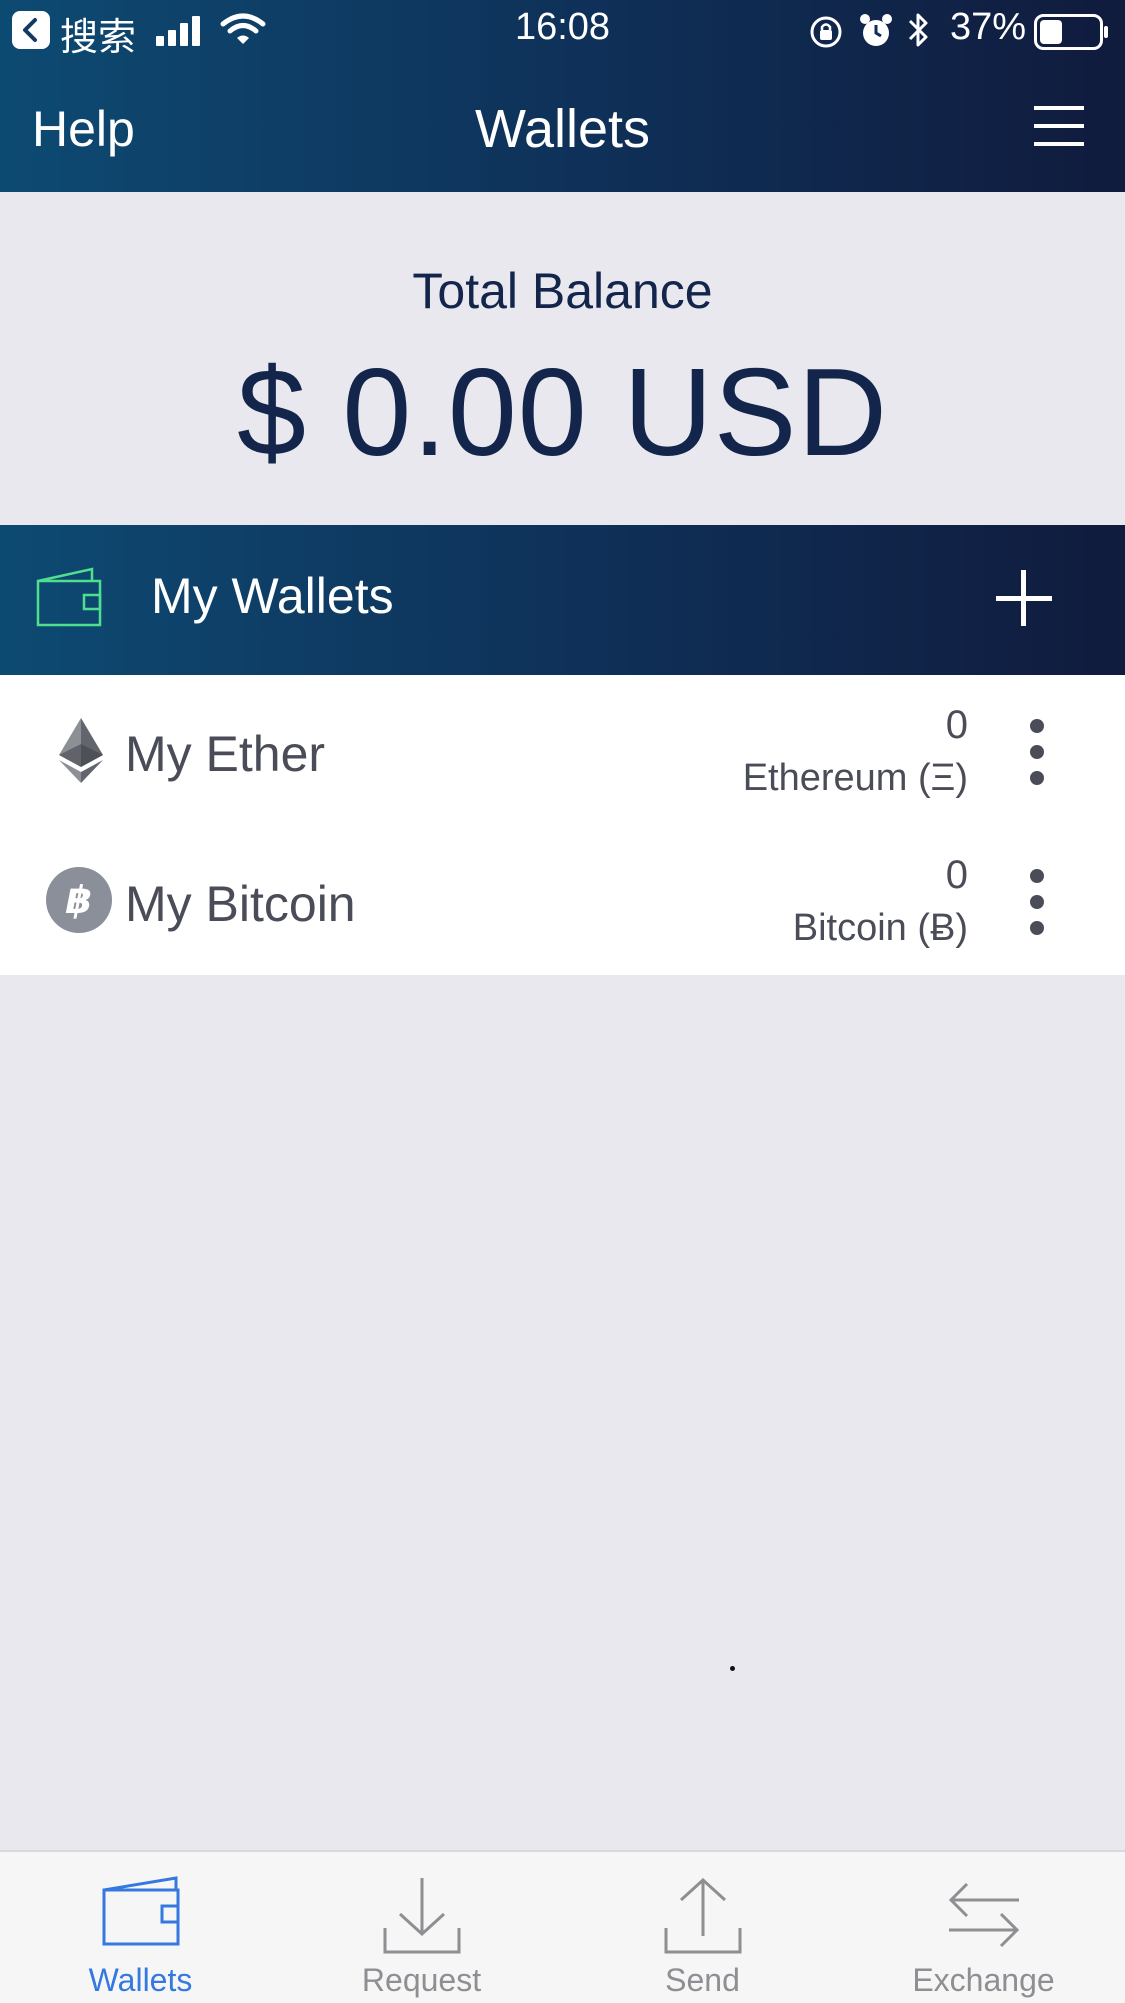  Describe the element at coordinates (988, 27) in the screenshot. I see `battery-percent: 37%` at that location.